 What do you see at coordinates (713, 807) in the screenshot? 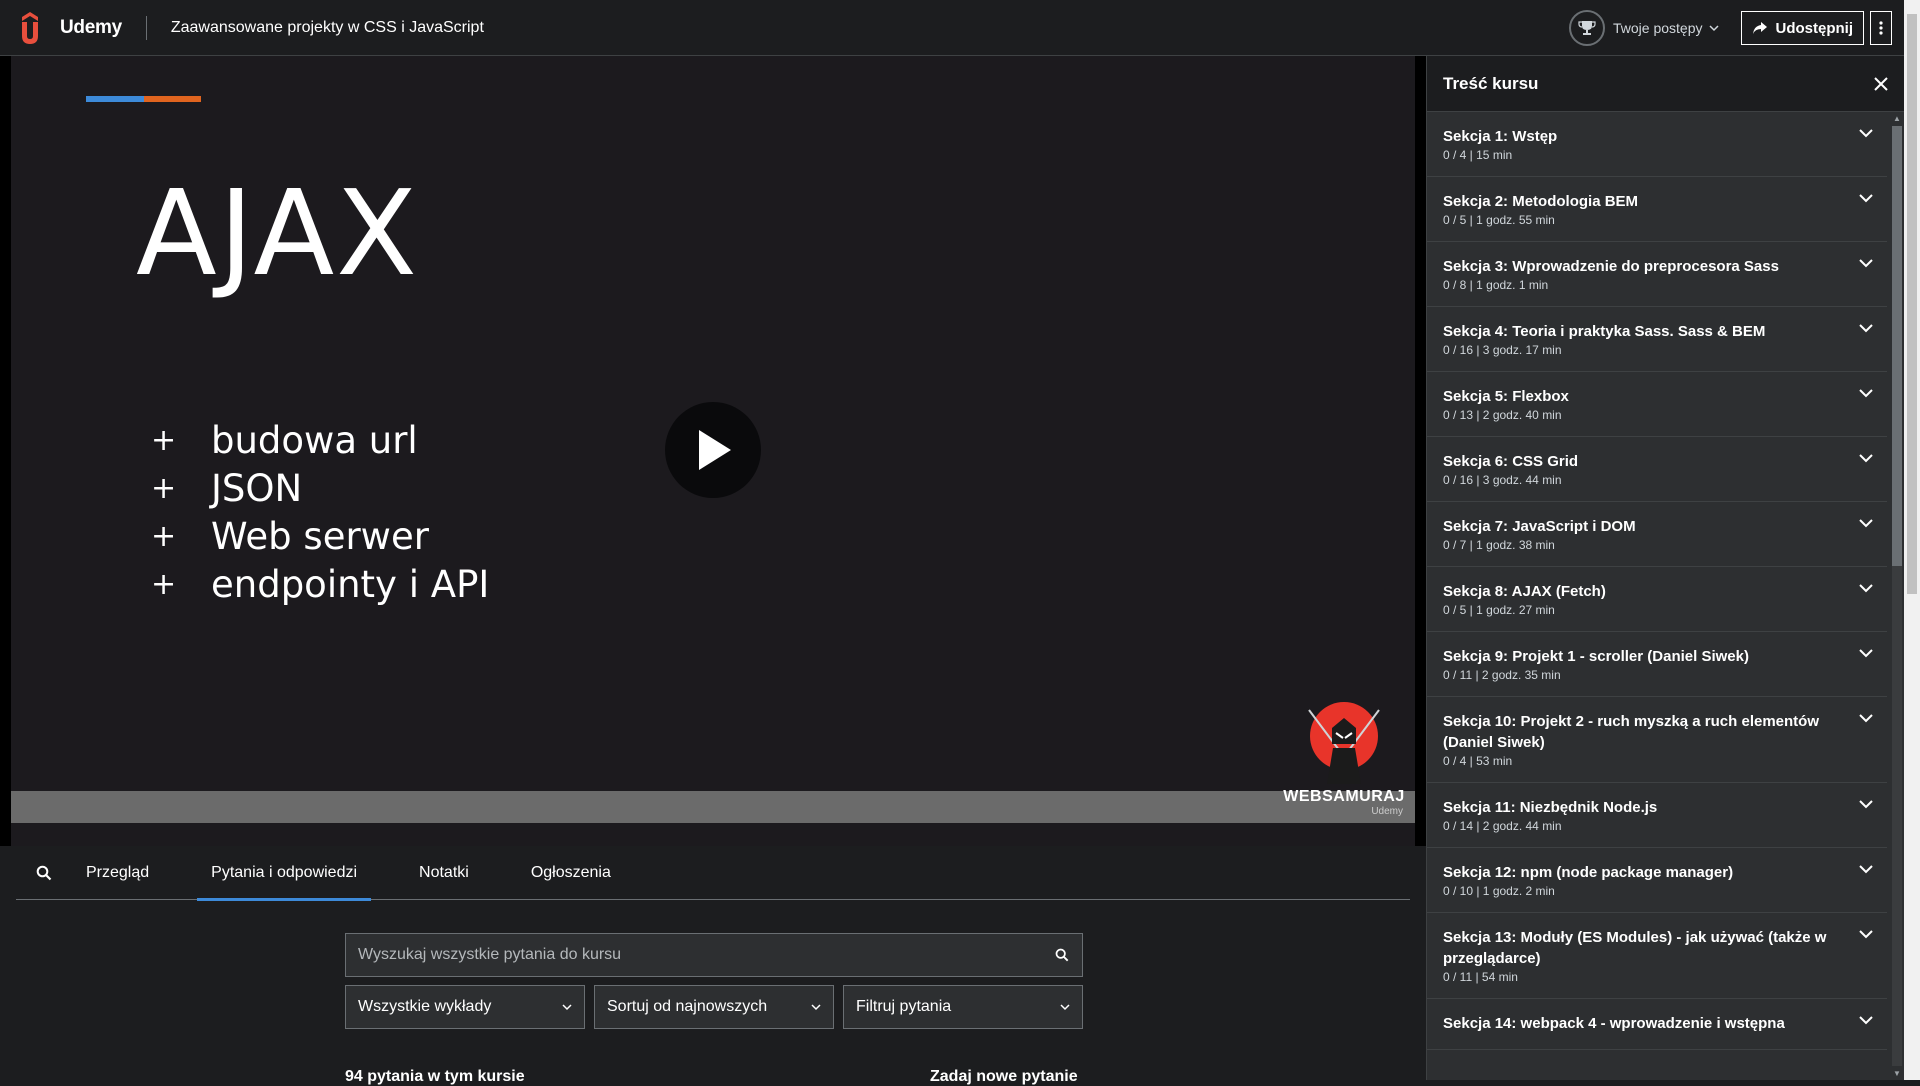
I see `video-progress-bar` at bounding box center [713, 807].